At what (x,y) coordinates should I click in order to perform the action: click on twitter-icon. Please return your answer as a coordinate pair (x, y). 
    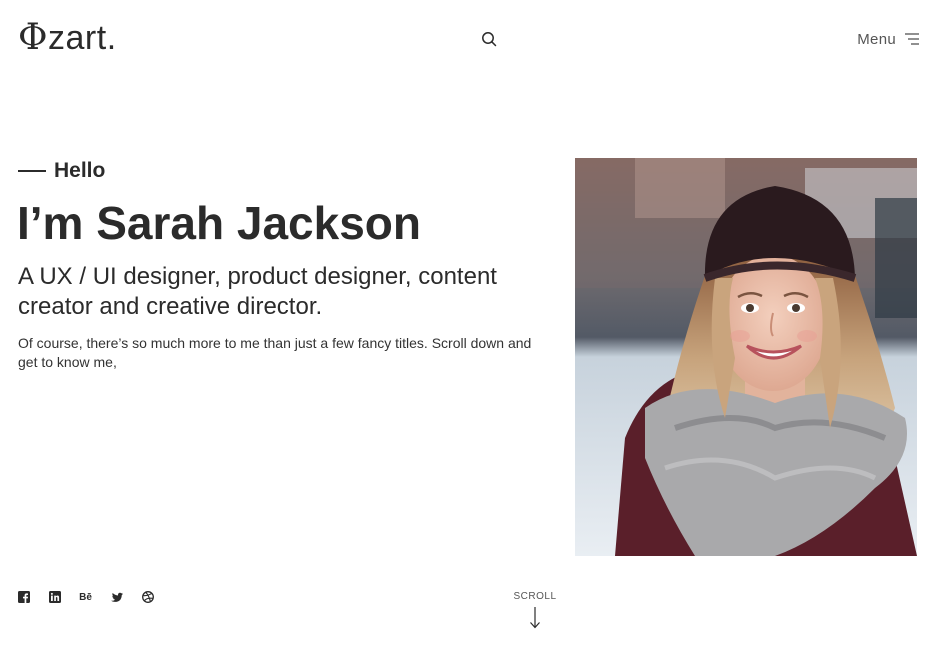
    Looking at the image, I should click on (116, 597).